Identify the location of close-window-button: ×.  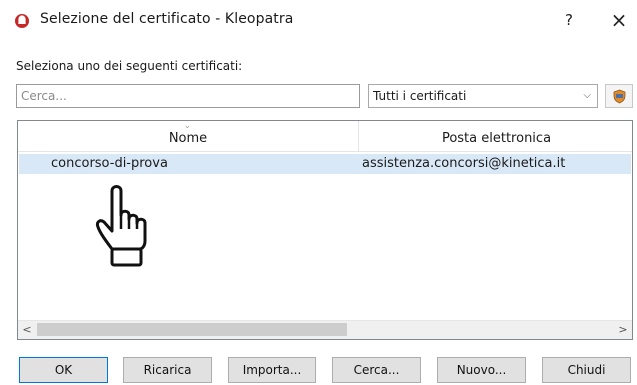
(619, 20).